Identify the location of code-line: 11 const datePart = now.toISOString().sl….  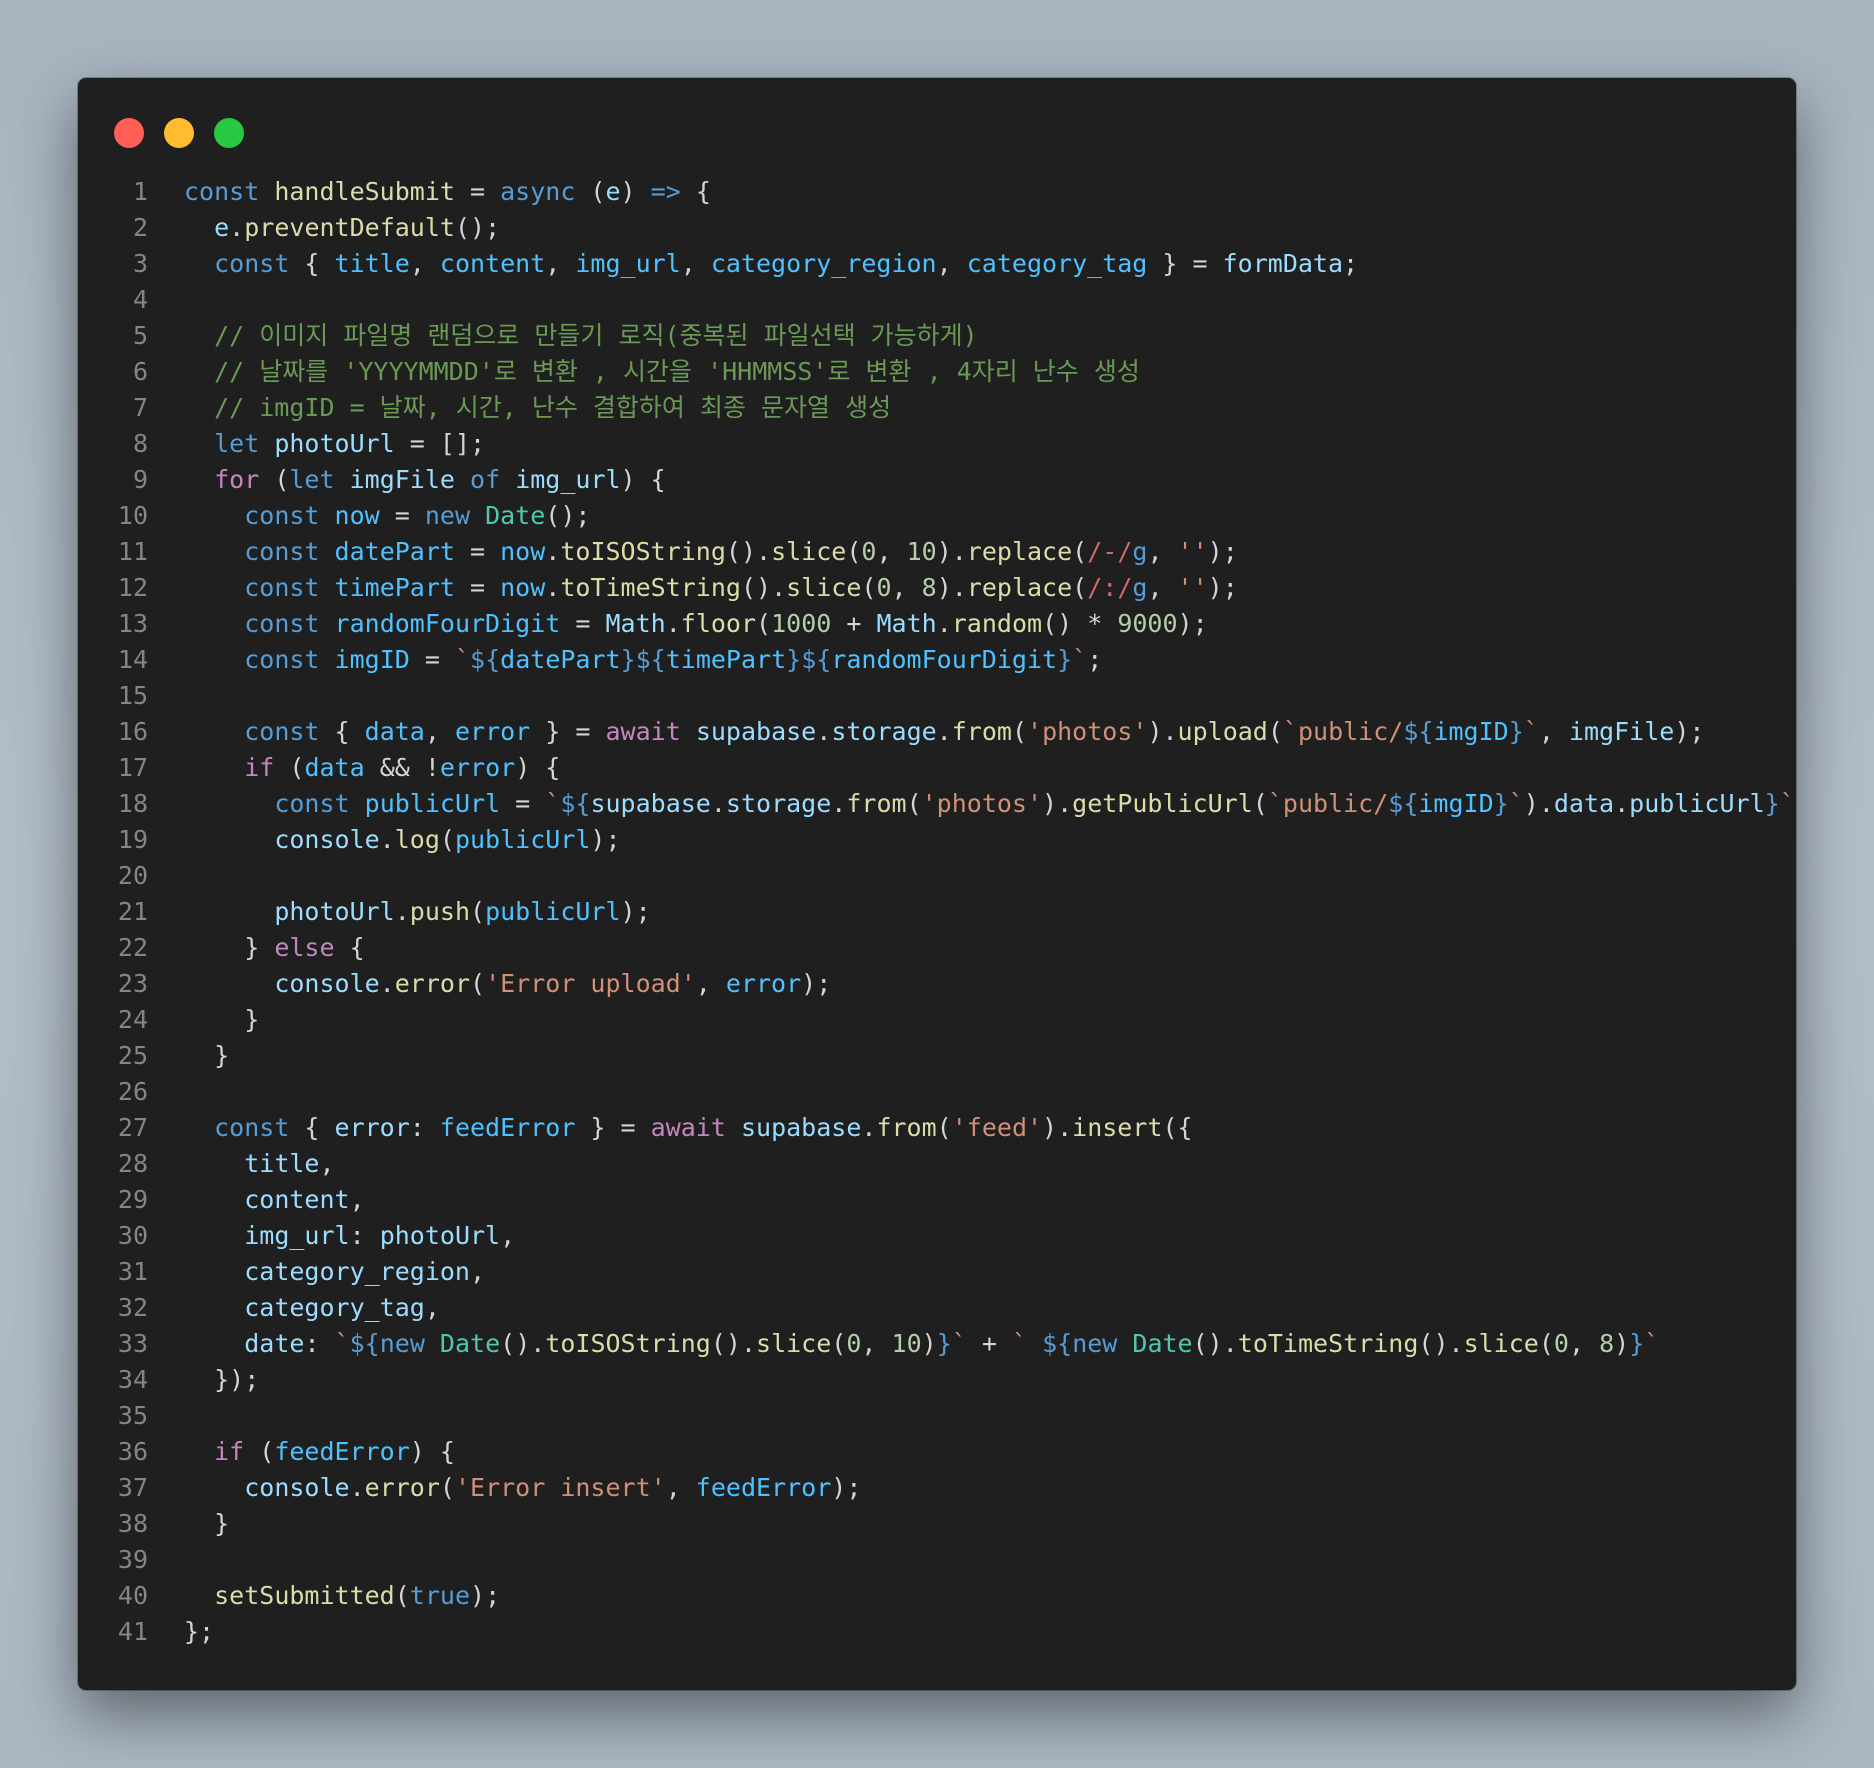
(937, 552).